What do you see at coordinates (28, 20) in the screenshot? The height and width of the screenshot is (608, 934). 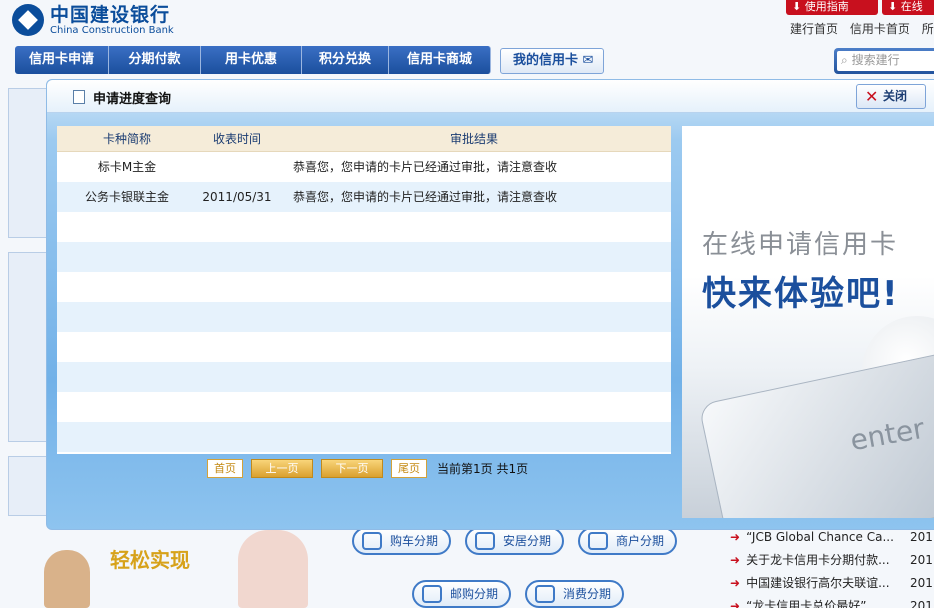 I see `ccb-logo-icon` at bounding box center [28, 20].